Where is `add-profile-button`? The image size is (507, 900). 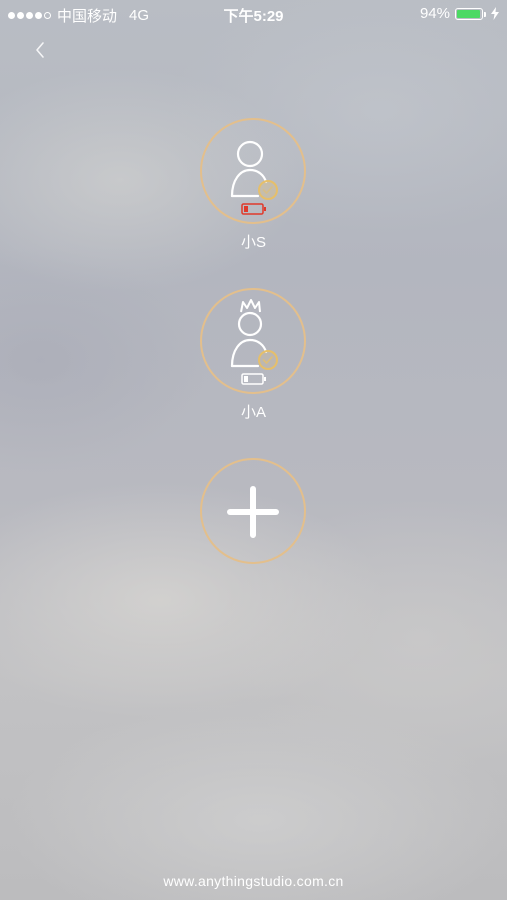
add-profile-button is located at coordinates (253, 511).